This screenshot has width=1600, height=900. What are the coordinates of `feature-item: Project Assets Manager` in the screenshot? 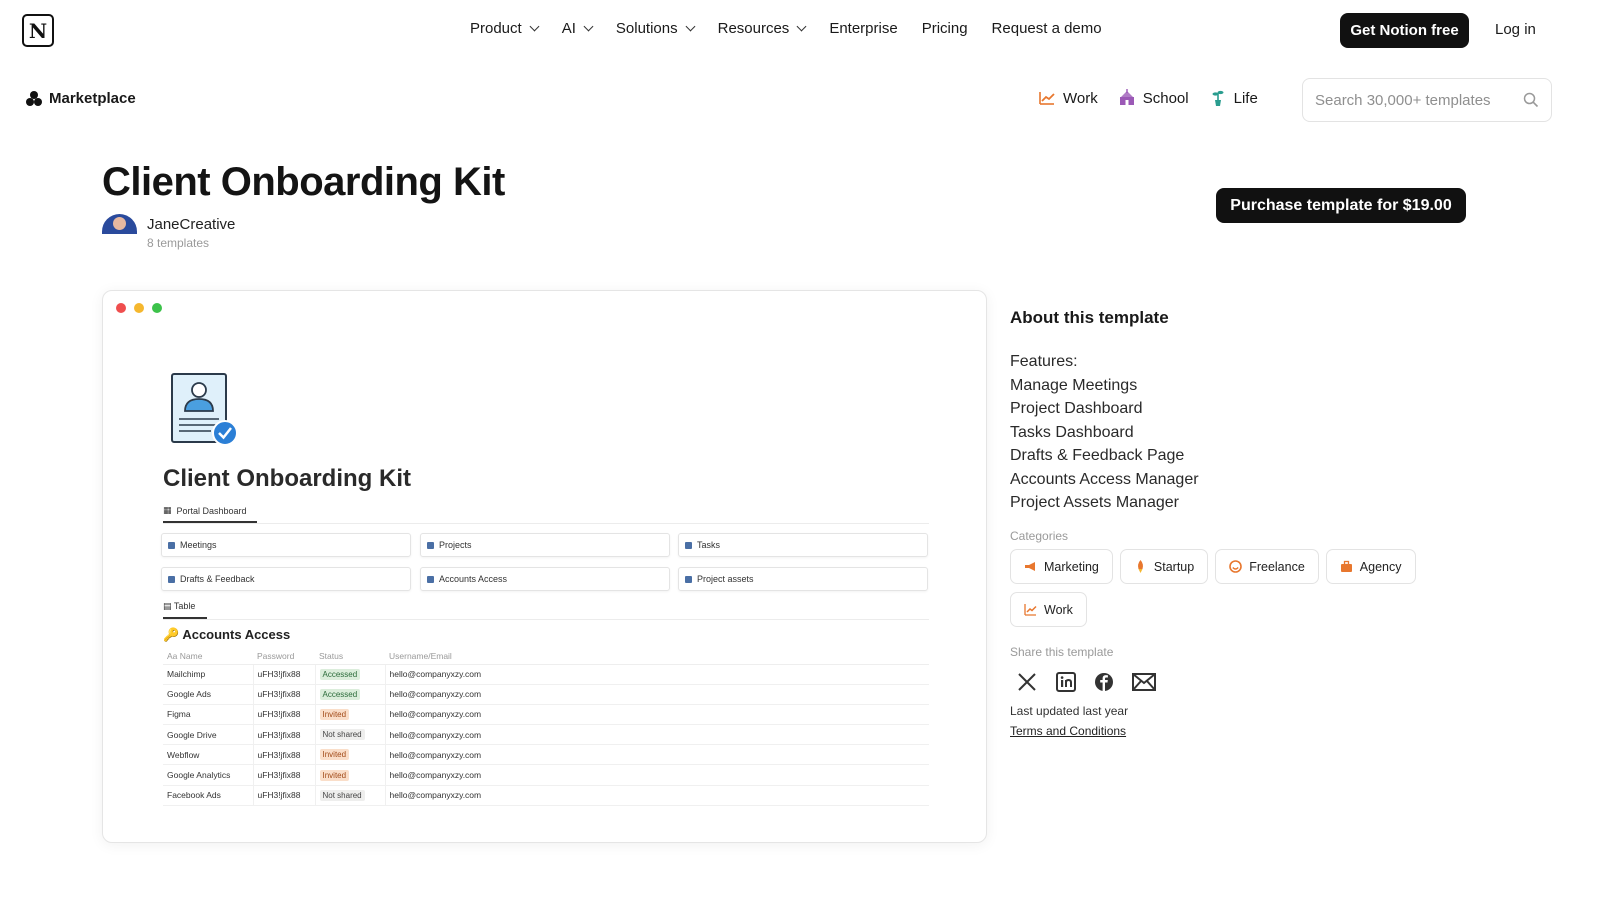 It's located at (1094, 502).